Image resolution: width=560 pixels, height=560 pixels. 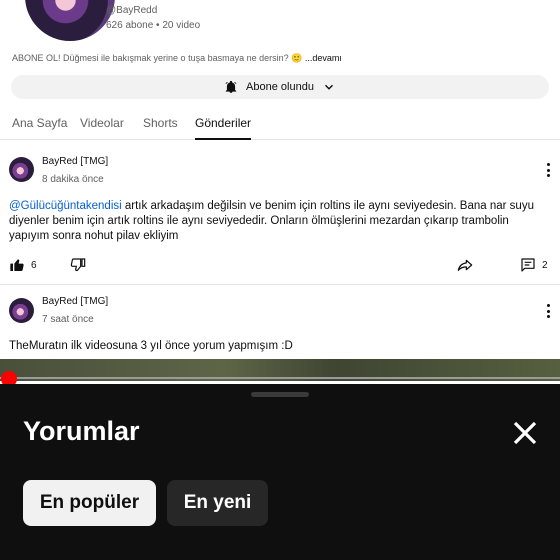 I want to click on subscribed-button: Abone olundu, so click(x=280, y=87).